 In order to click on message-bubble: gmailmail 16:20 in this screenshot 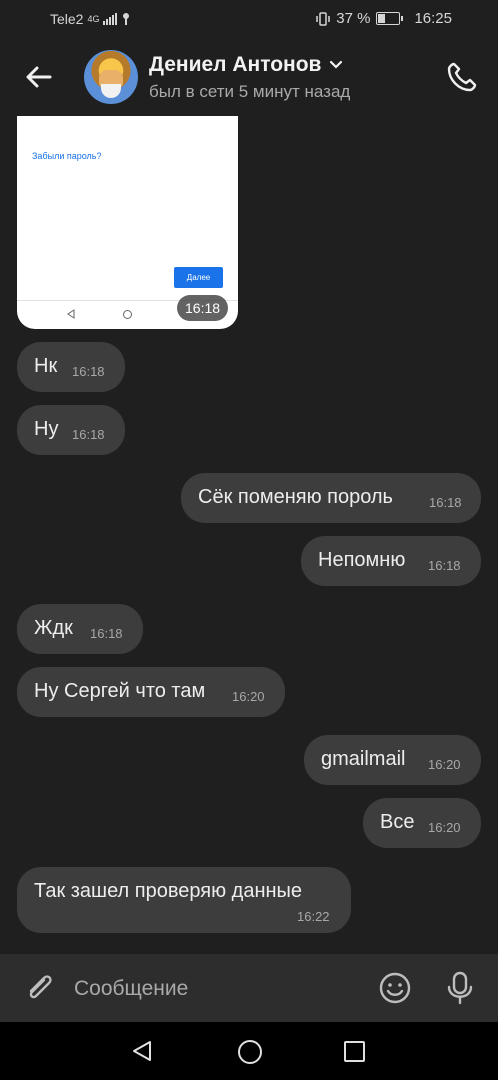, I will do `click(392, 760)`.